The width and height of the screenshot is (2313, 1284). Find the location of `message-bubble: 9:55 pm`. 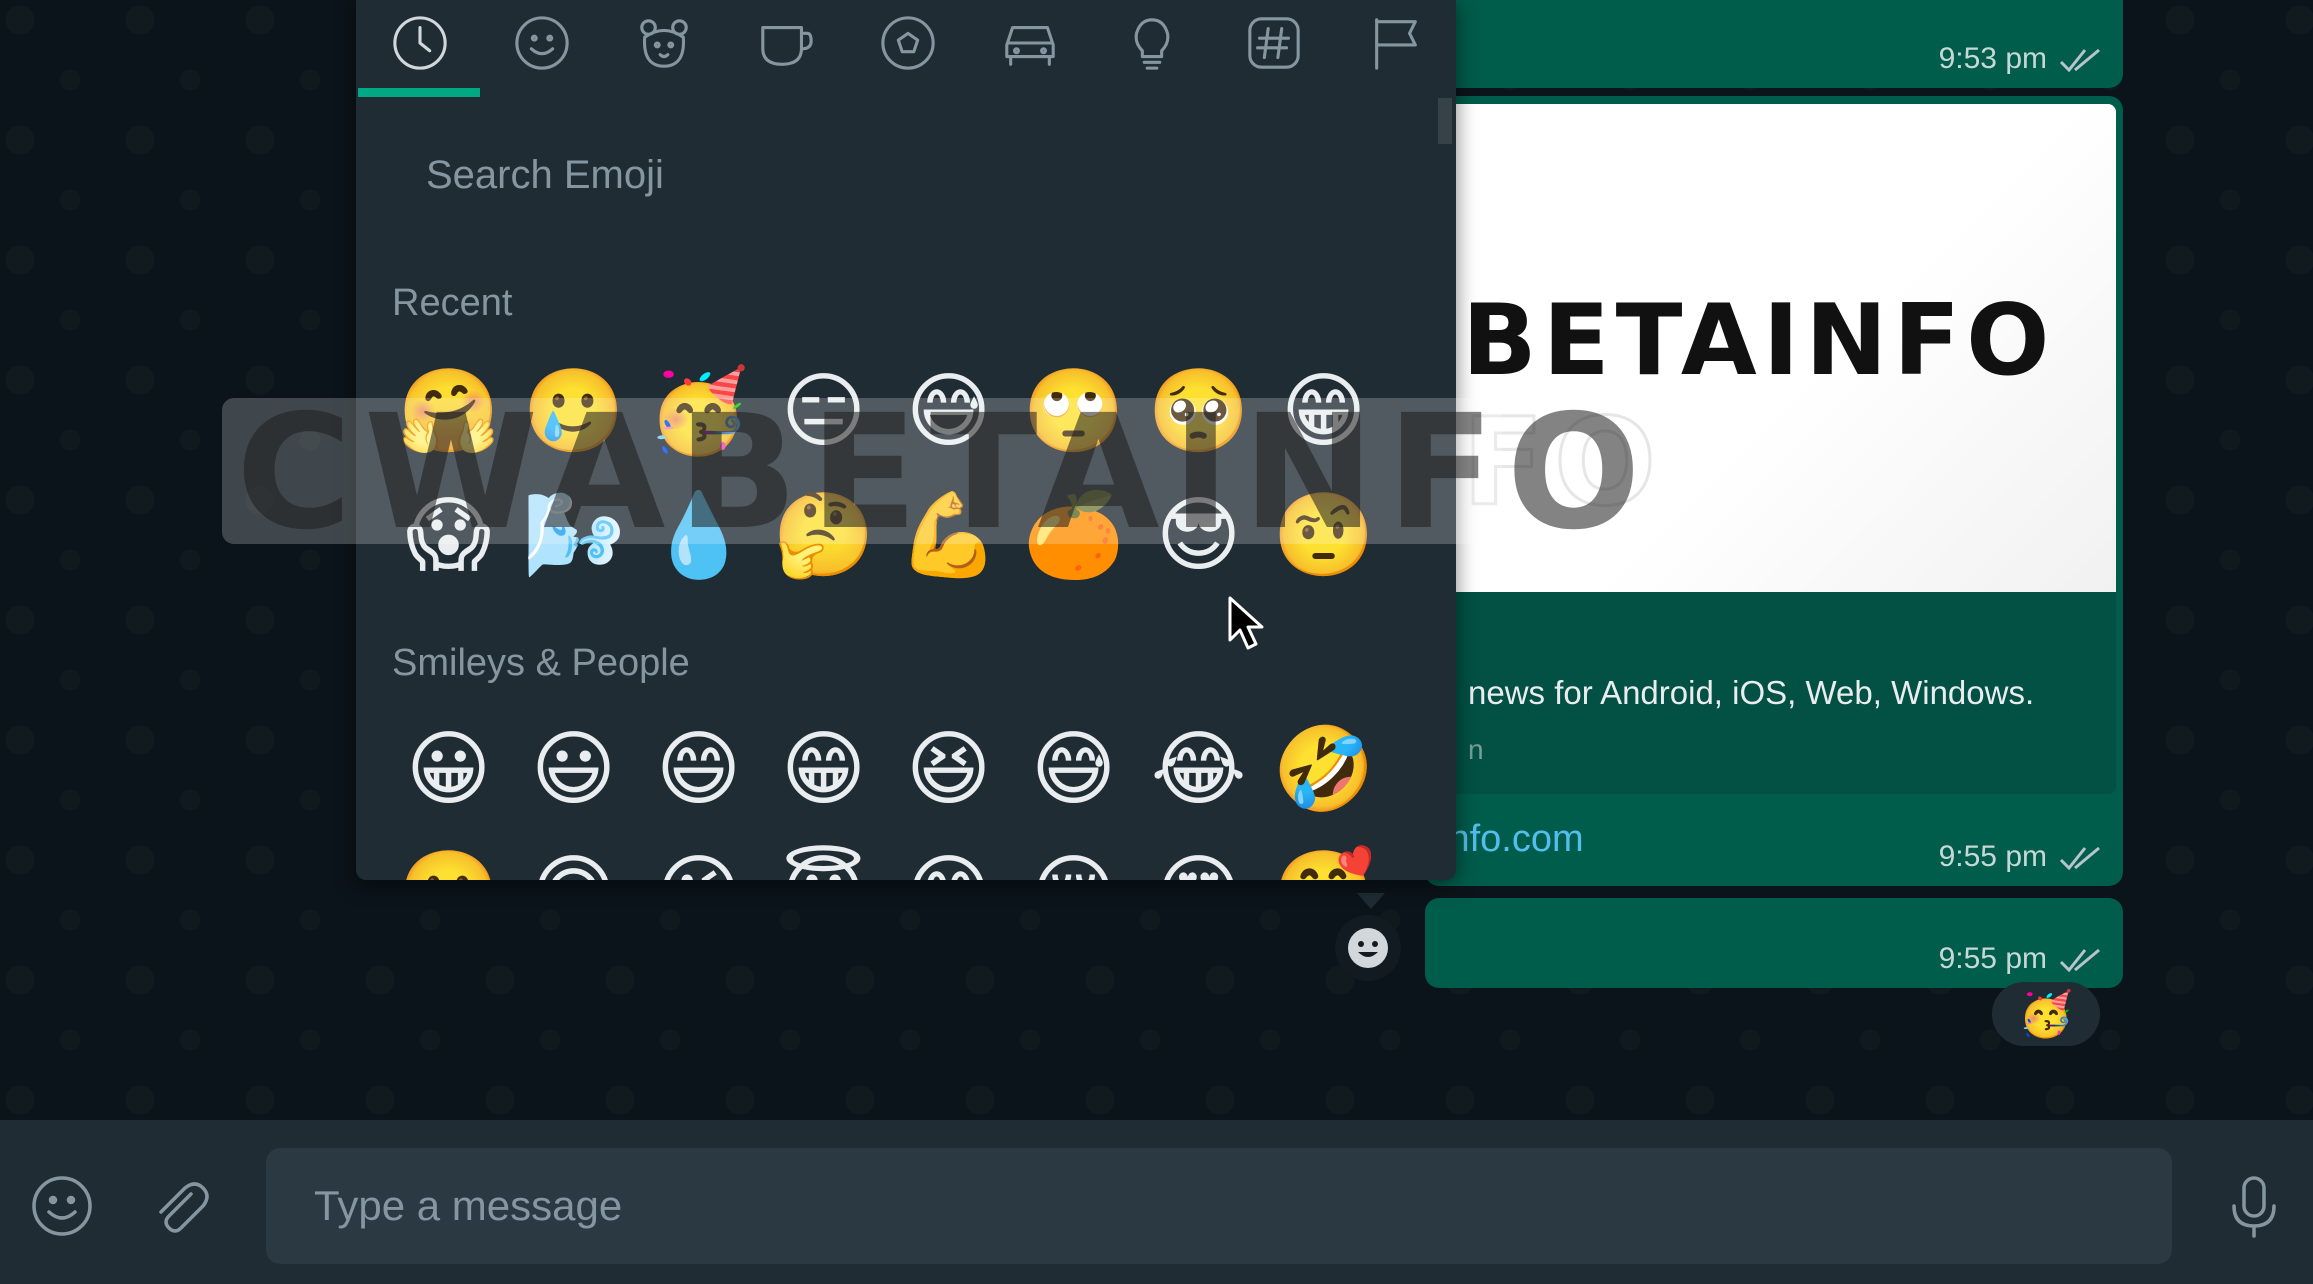

message-bubble: 9:55 pm is located at coordinates (1774, 943).